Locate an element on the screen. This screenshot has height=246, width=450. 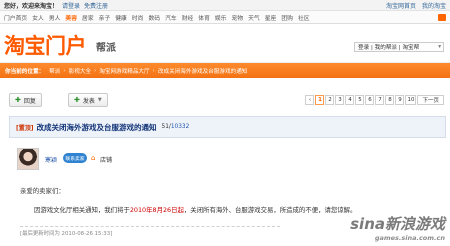
nav-more-icon is located at coordinates (442, 17).